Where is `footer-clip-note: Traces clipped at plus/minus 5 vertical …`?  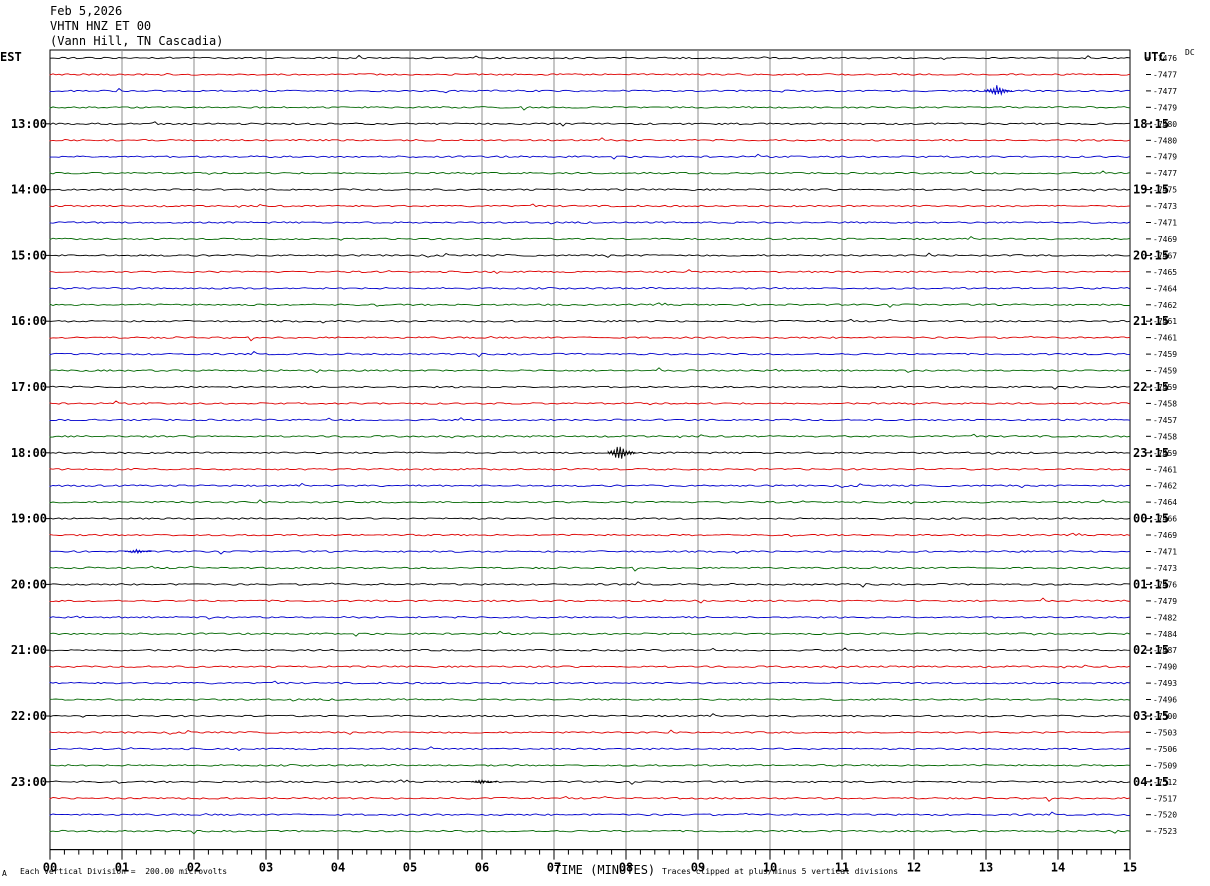 footer-clip-note: Traces clipped at plus/minus 5 vertical … is located at coordinates (780, 871).